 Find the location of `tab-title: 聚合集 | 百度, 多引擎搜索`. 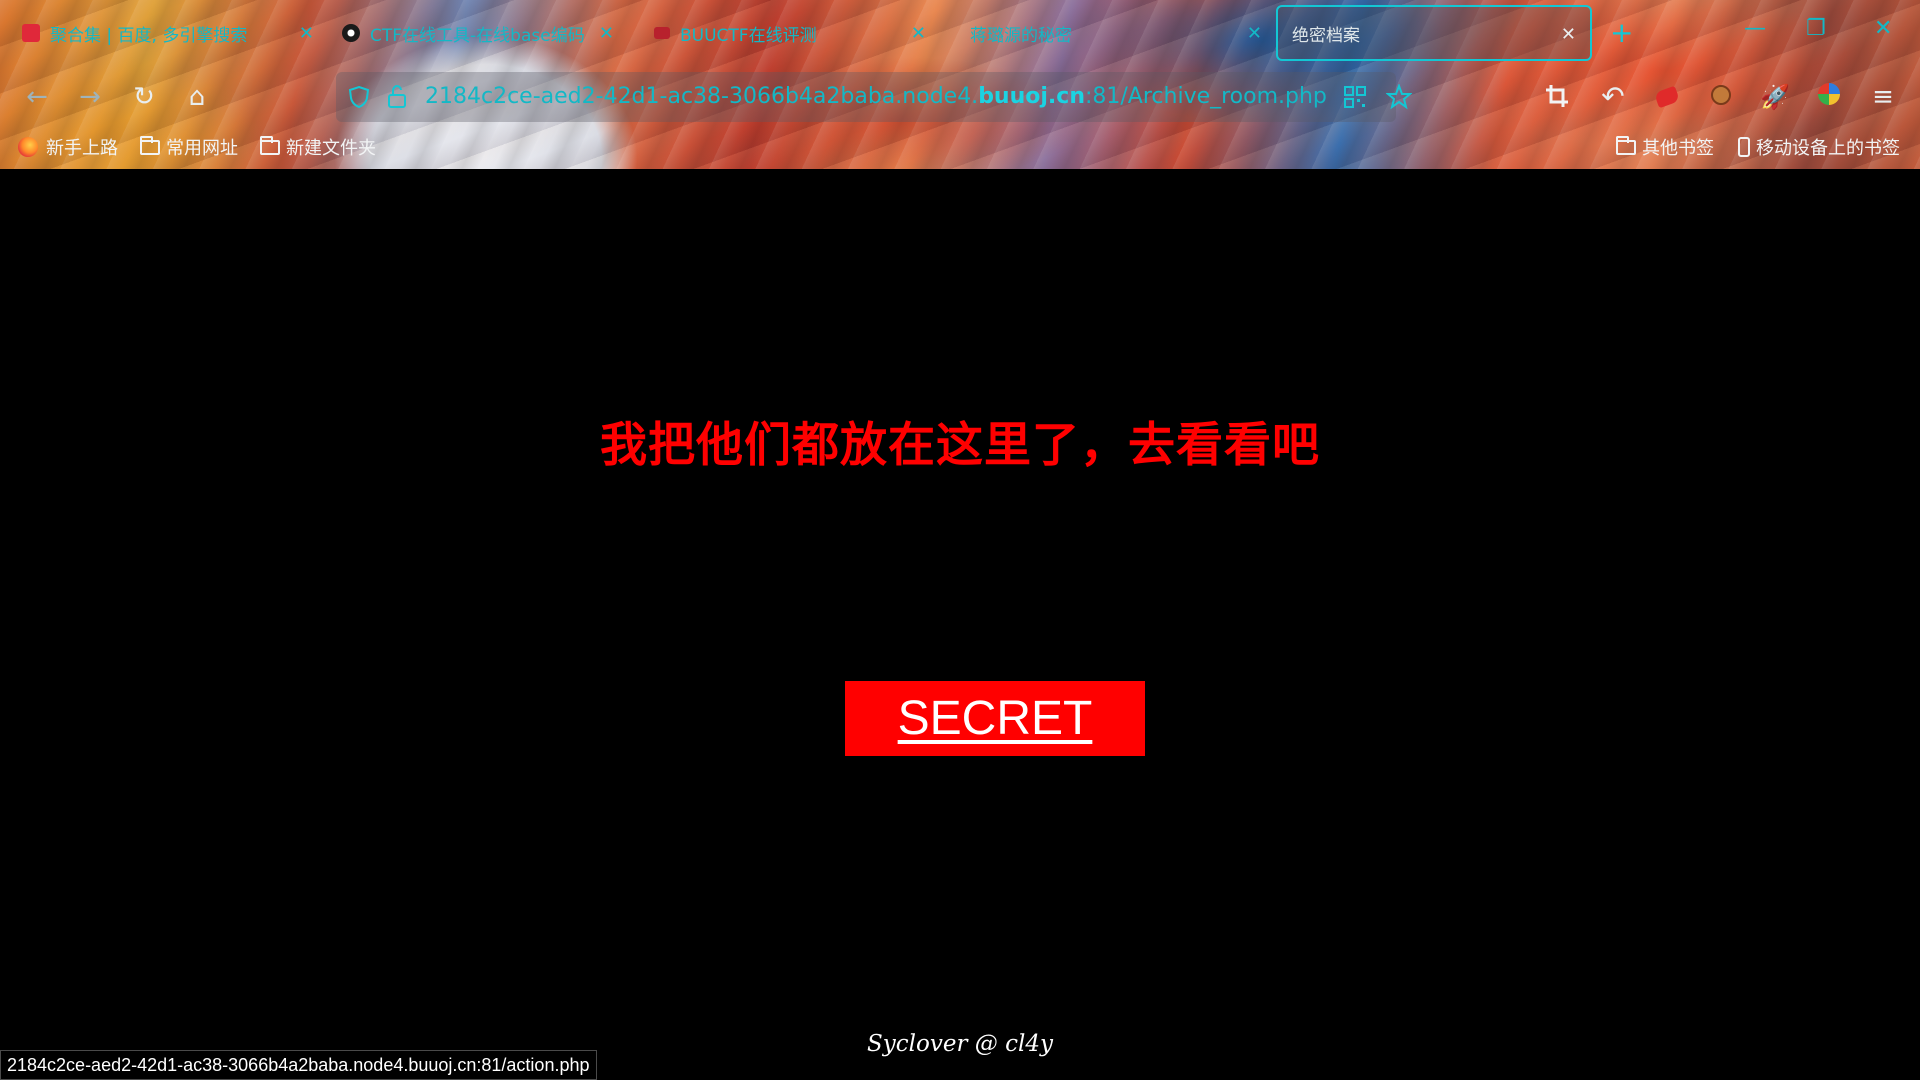

tab-title: 聚合集 | 百度, 多引擎搜索 is located at coordinates (149, 35).